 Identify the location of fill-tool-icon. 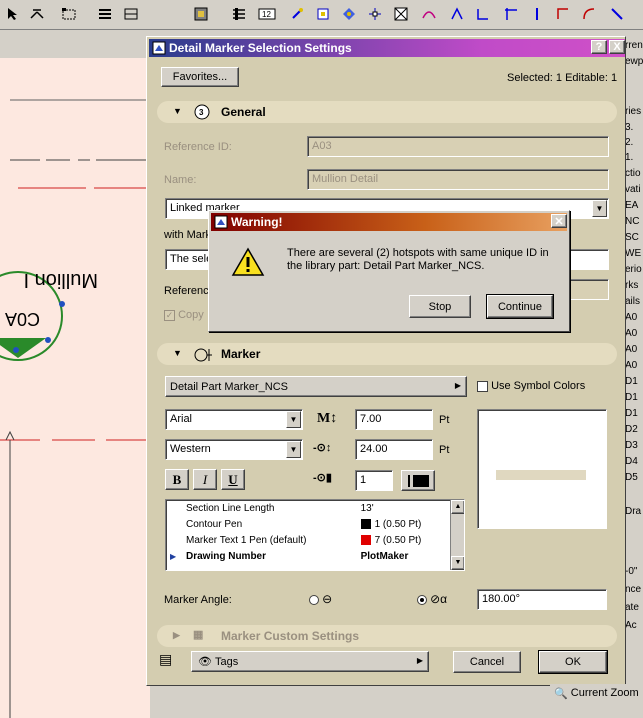
(201, 14).